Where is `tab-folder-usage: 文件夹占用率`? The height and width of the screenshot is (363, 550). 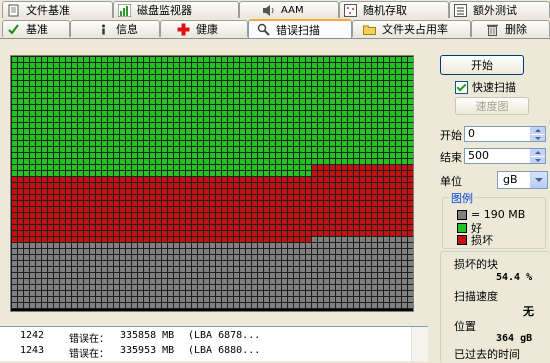
tab-folder-usage: 文件夹占用率 is located at coordinates (411, 28).